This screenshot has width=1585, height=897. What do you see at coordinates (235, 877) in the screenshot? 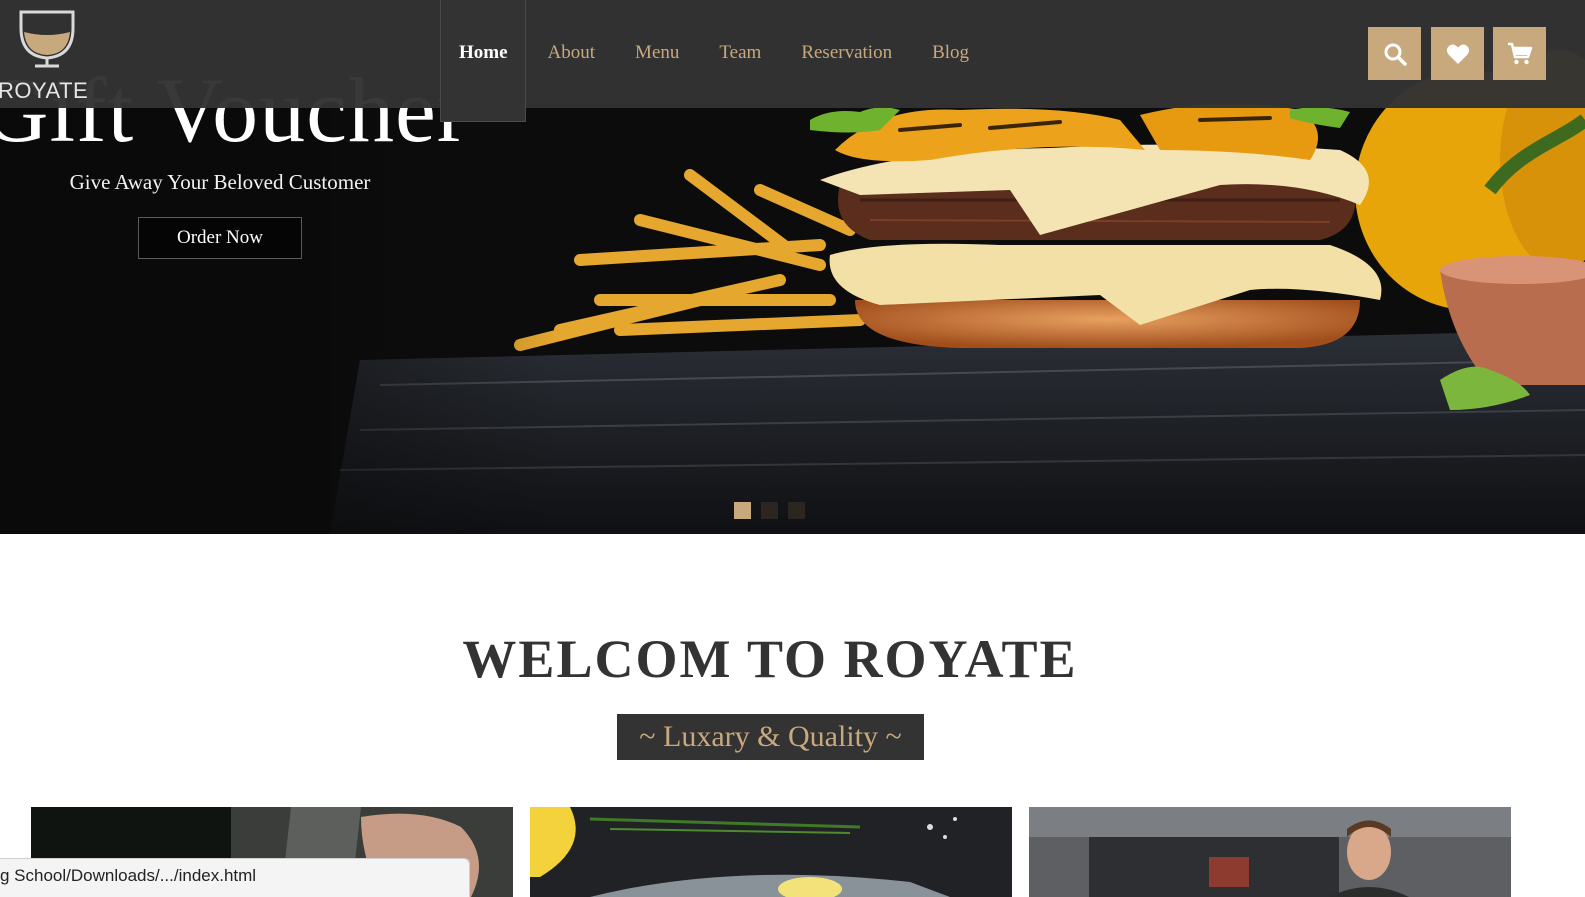
I see `browser-status-bar: g School/Downloads/.../index.html` at bounding box center [235, 877].